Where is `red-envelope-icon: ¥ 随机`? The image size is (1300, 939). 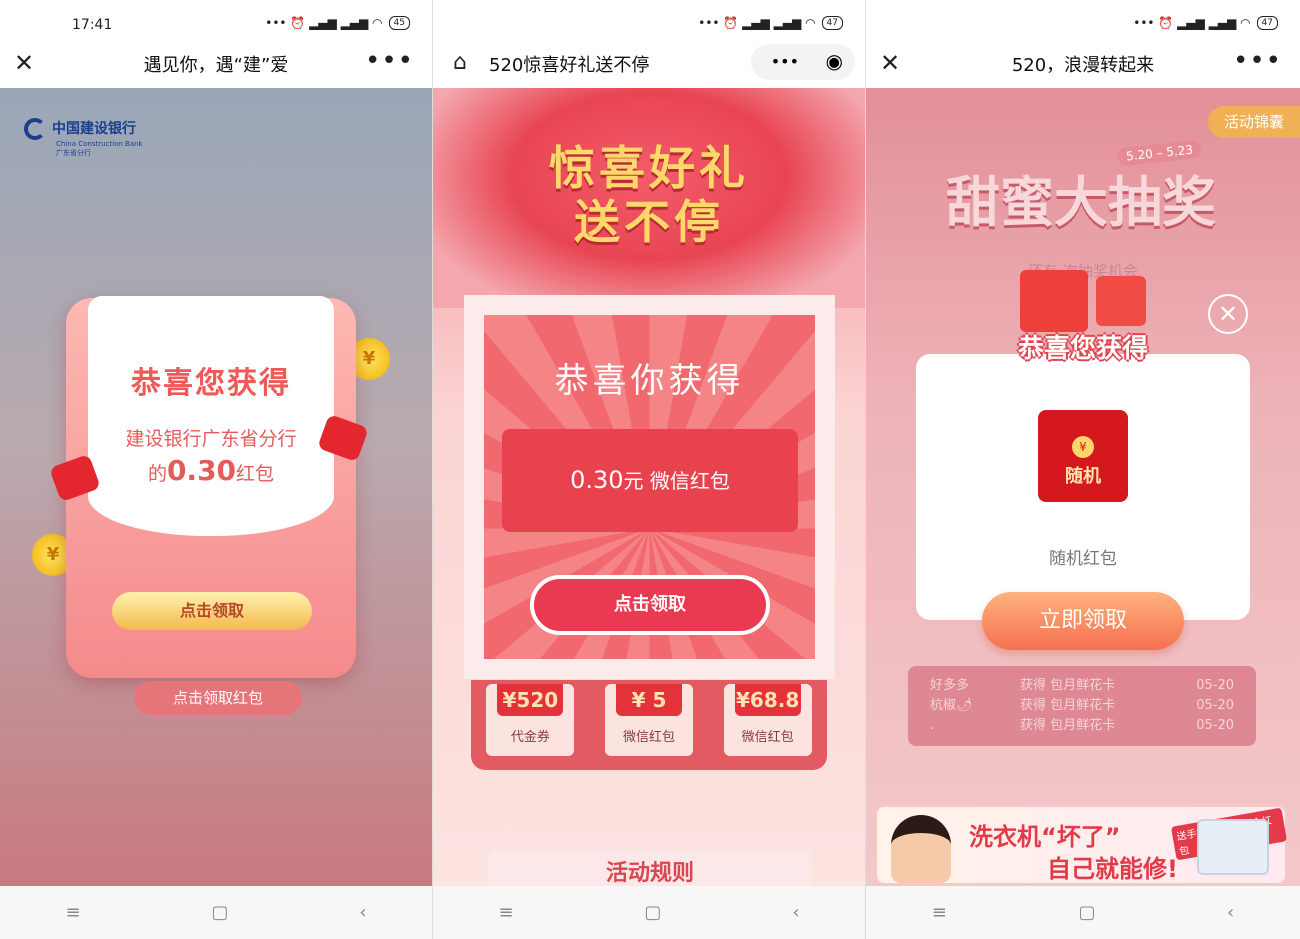 red-envelope-icon: ¥ 随机 is located at coordinates (1083, 456).